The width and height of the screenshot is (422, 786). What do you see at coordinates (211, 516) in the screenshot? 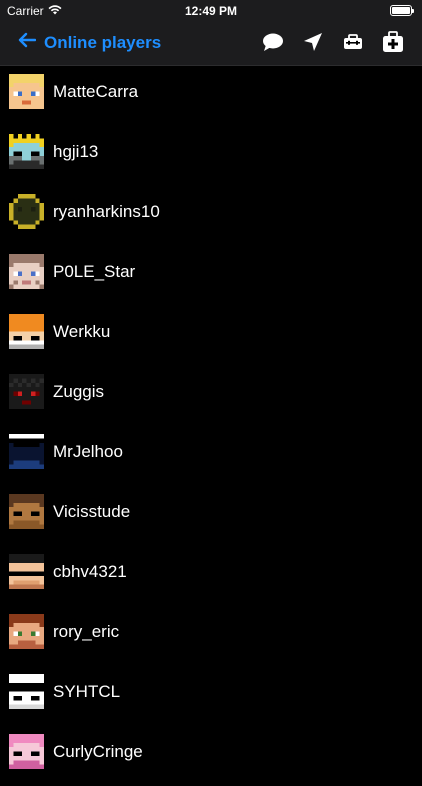
I see `player-row: Vicisstude` at bounding box center [211, 516].